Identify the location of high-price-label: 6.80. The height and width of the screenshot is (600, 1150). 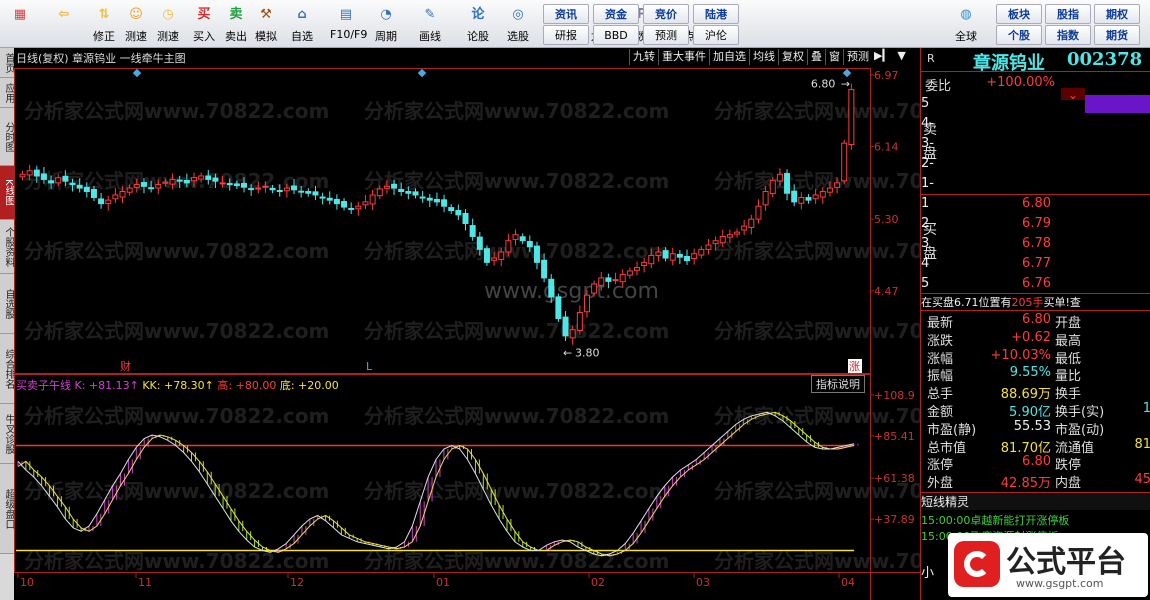
(823, 84).